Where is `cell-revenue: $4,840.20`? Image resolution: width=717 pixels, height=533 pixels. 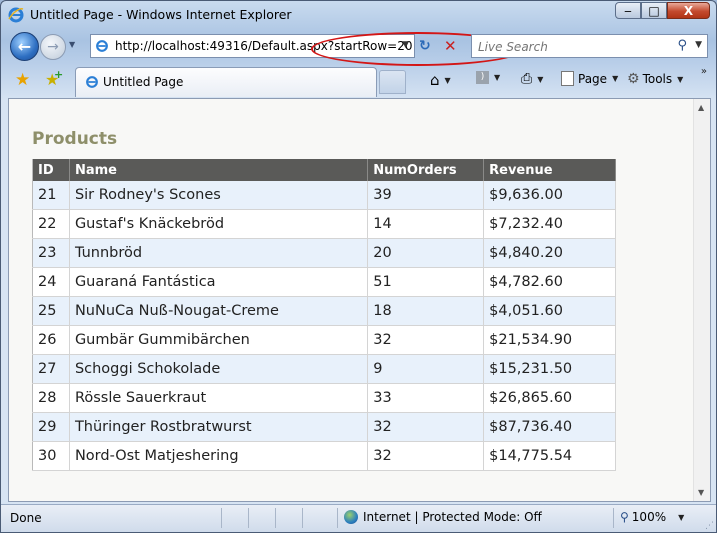
cell-revenue: $4,840.20 is located at coordinates (549, 253).